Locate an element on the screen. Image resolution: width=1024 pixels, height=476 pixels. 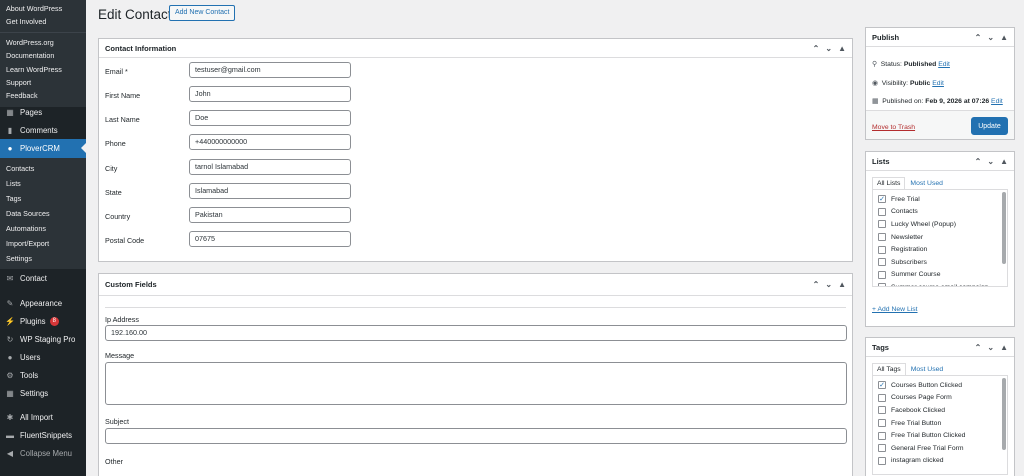
tags-checkbox-item: instagram clicked is located at coordinates (942, 461).